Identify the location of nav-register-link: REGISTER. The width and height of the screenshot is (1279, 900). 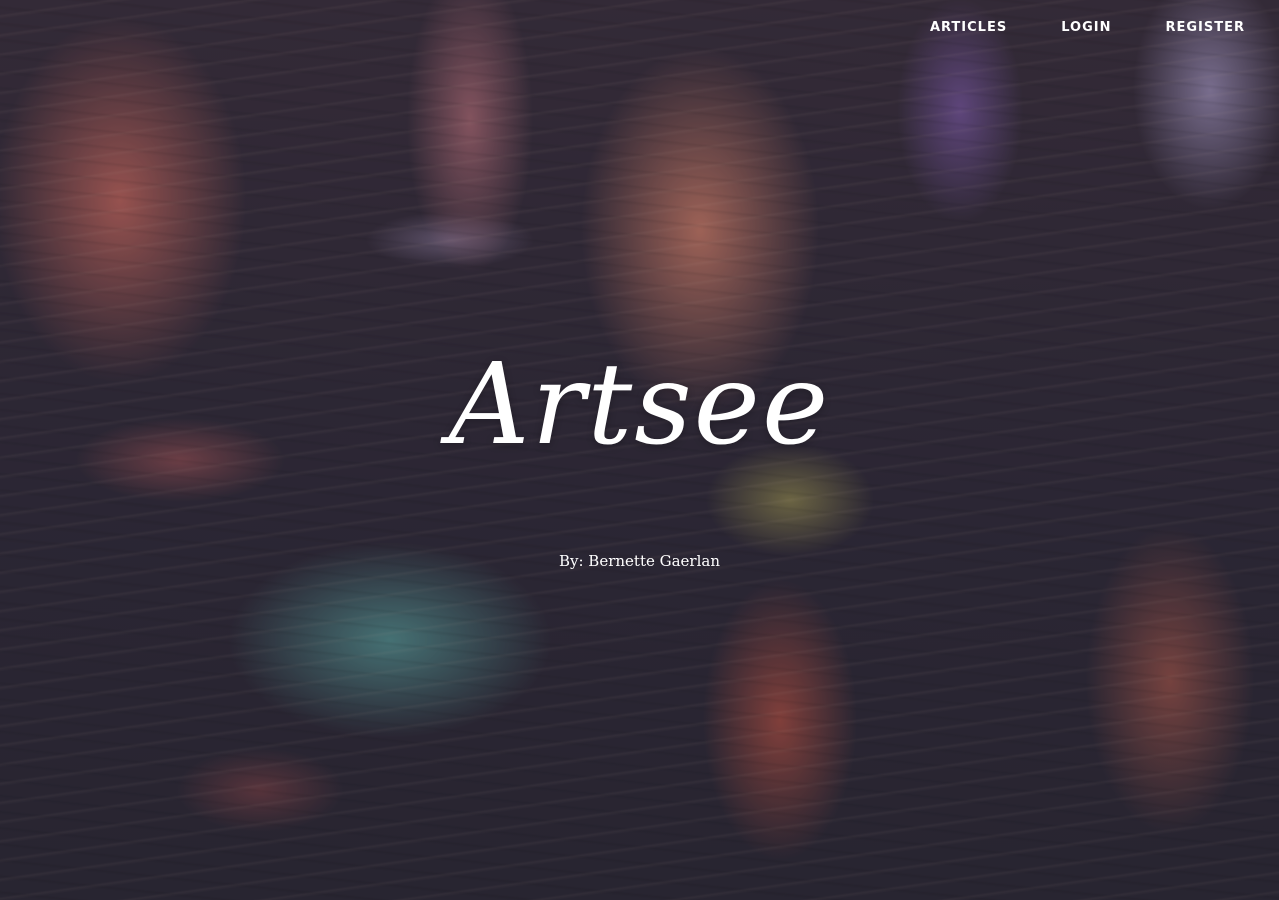
(1205, 28).